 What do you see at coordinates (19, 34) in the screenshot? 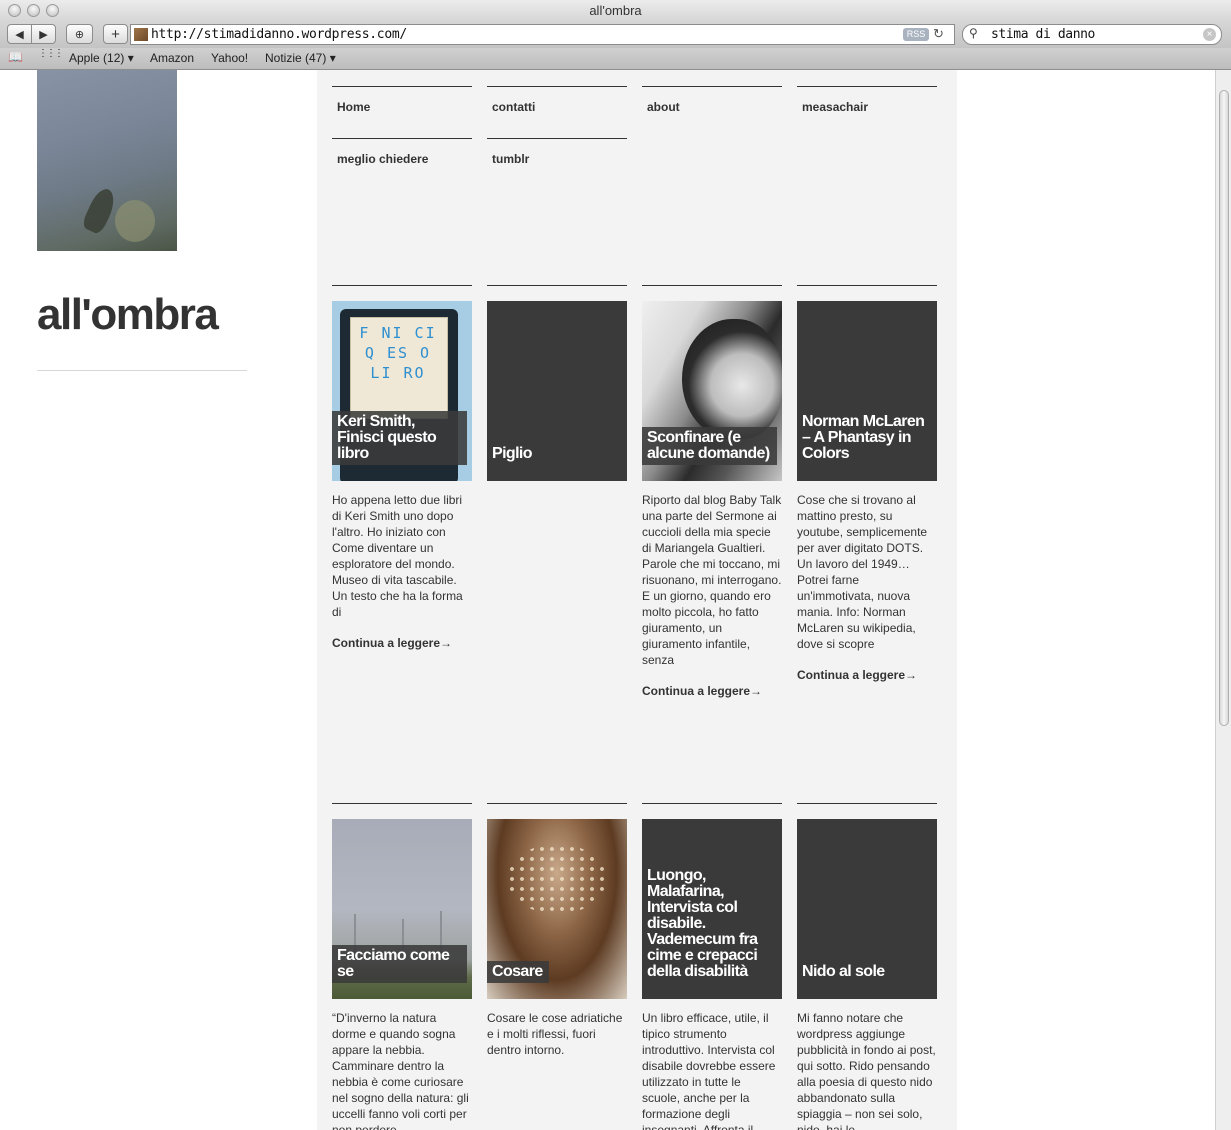
I see `back-button: ◀` at bounding box center [19, 34].